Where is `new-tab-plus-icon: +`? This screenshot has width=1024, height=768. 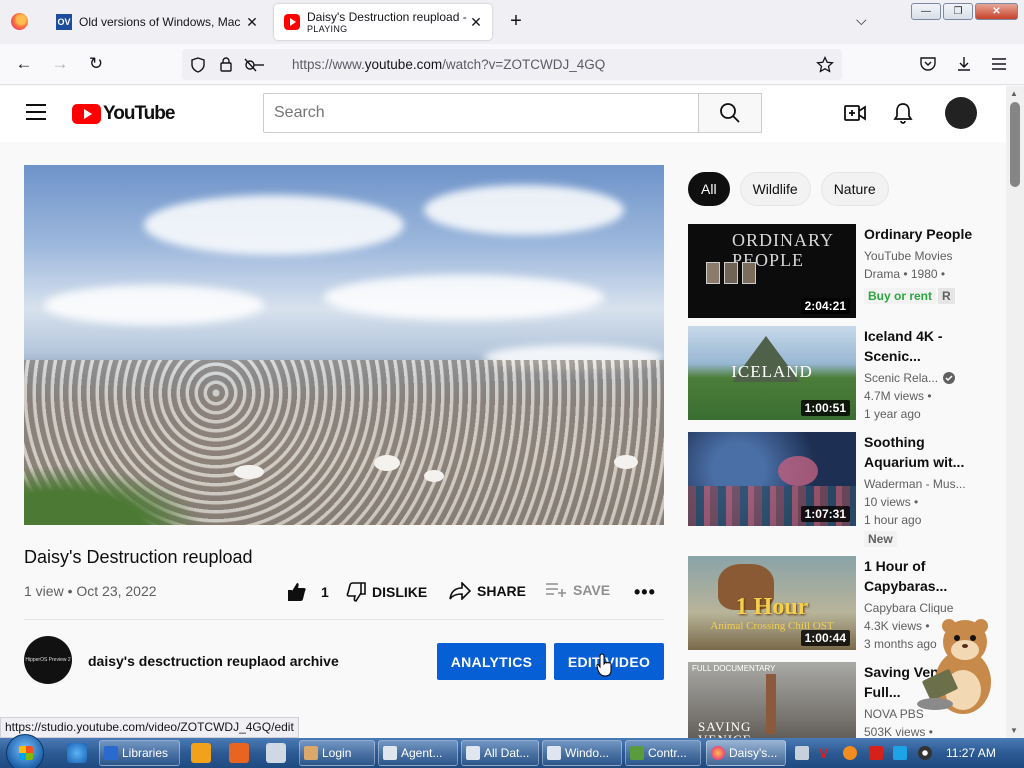 new-tab-plus-icon: + is located at coordinates (516, 21).